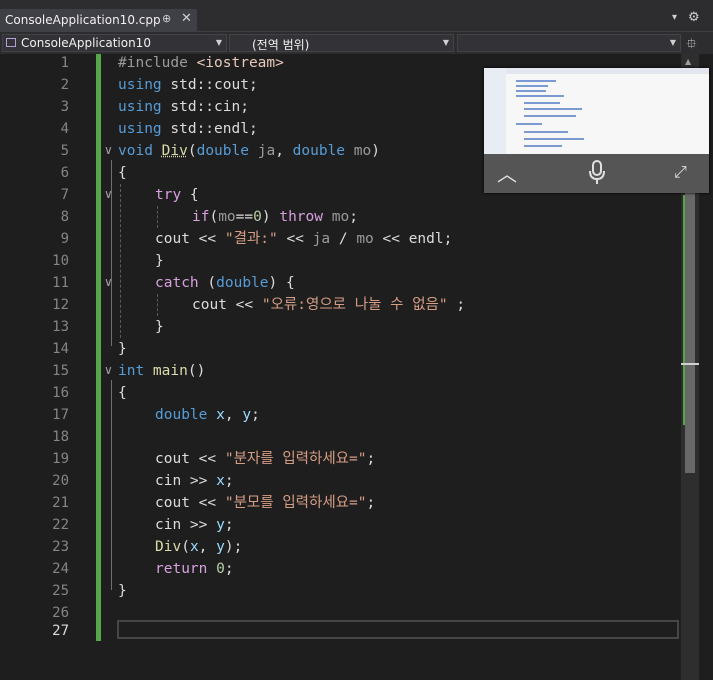 Image resolution: width=713 pixels, height=680 pixels. What do you see at coordinates (86, 43) in the screenshot?
I see `project-label: ConsoleApplication10` at bounding box center [86, 43].